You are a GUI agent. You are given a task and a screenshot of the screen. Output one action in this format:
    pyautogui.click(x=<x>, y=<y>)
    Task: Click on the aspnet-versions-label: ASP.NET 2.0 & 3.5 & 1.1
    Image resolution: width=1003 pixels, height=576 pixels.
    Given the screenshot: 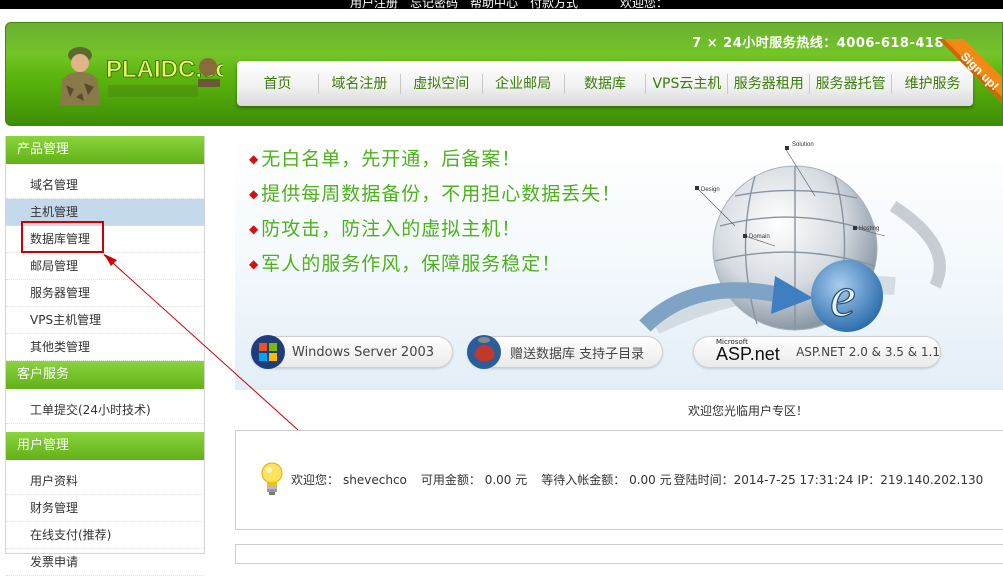 What is the action you would take?
    pyautogui.click(x=868, y=352)
    